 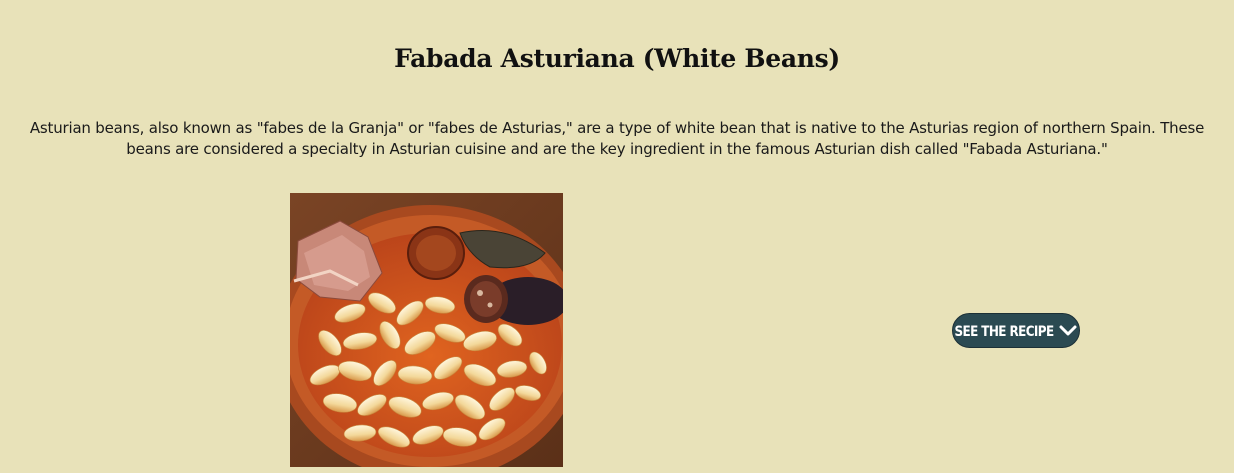 I want to click on see-recipe-button: SEE THE RECIPE, so click(x=1016, y=330).